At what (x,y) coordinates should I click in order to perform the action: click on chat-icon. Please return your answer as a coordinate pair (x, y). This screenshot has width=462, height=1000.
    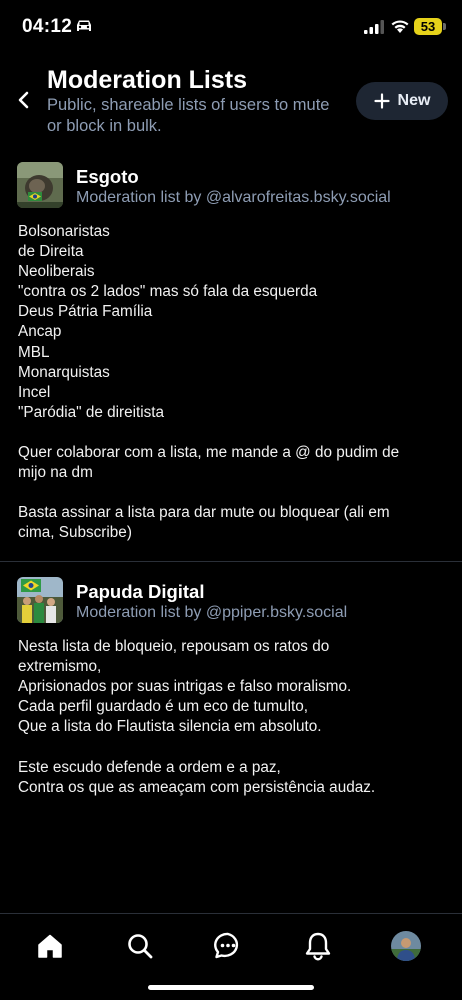
    Looking at the image, I should click on (226, 945).